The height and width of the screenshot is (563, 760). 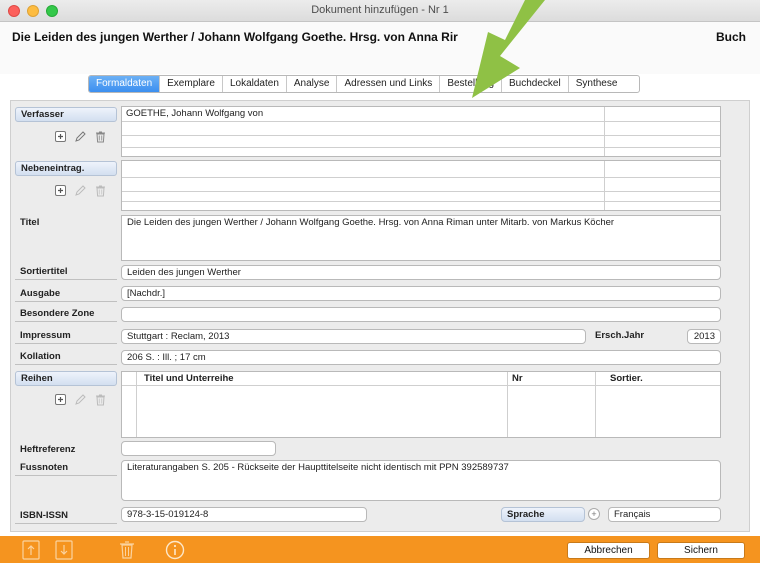 What do you see at coordinates (389, 84) in the screenshot?
I see `tab-adressen-und-links: Adressen und Links` at bounding box center [389, 84].